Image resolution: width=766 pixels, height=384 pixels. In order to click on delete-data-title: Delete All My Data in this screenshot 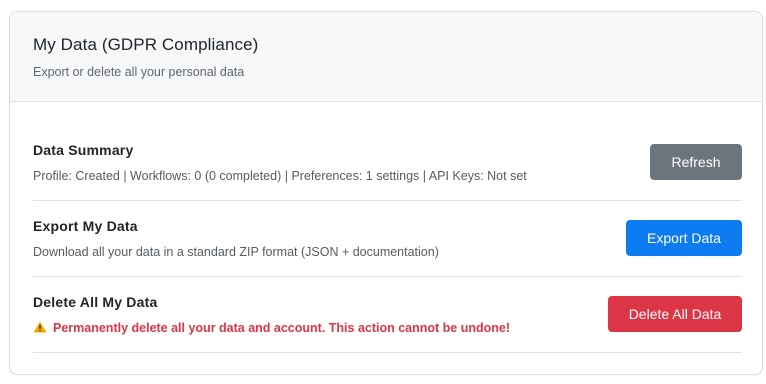, I will do `click(95, 302)`.